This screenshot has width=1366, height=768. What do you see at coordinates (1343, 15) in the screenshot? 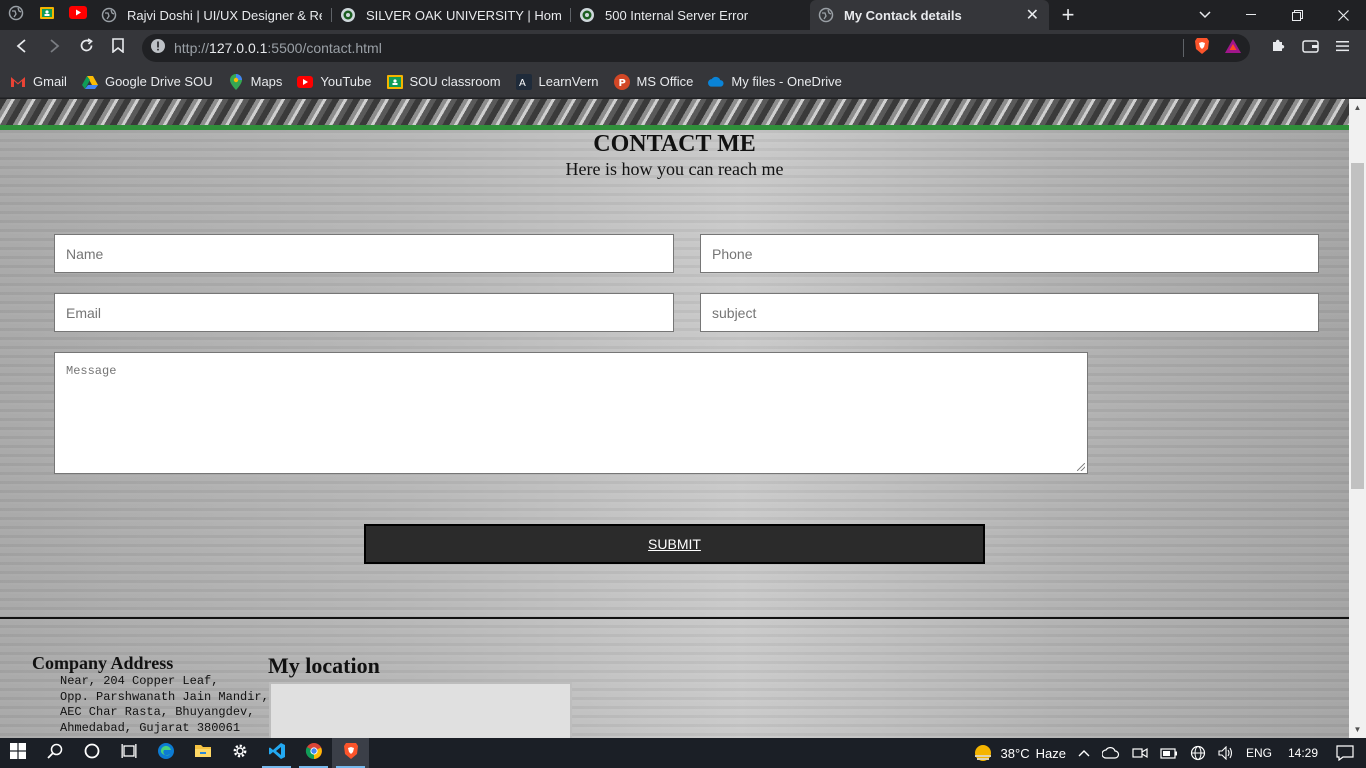
I see `close-window-button` at bounding box center [1343, 15].